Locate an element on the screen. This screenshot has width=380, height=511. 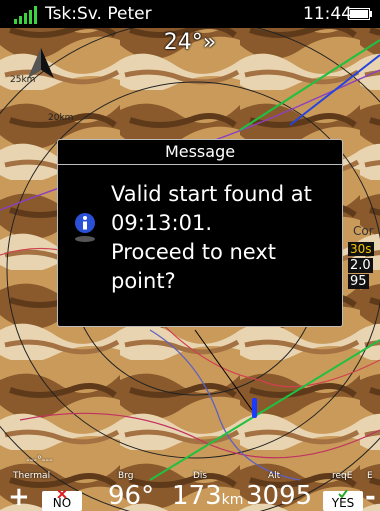
dis-value: 173km is located at coordinates (207, 496).